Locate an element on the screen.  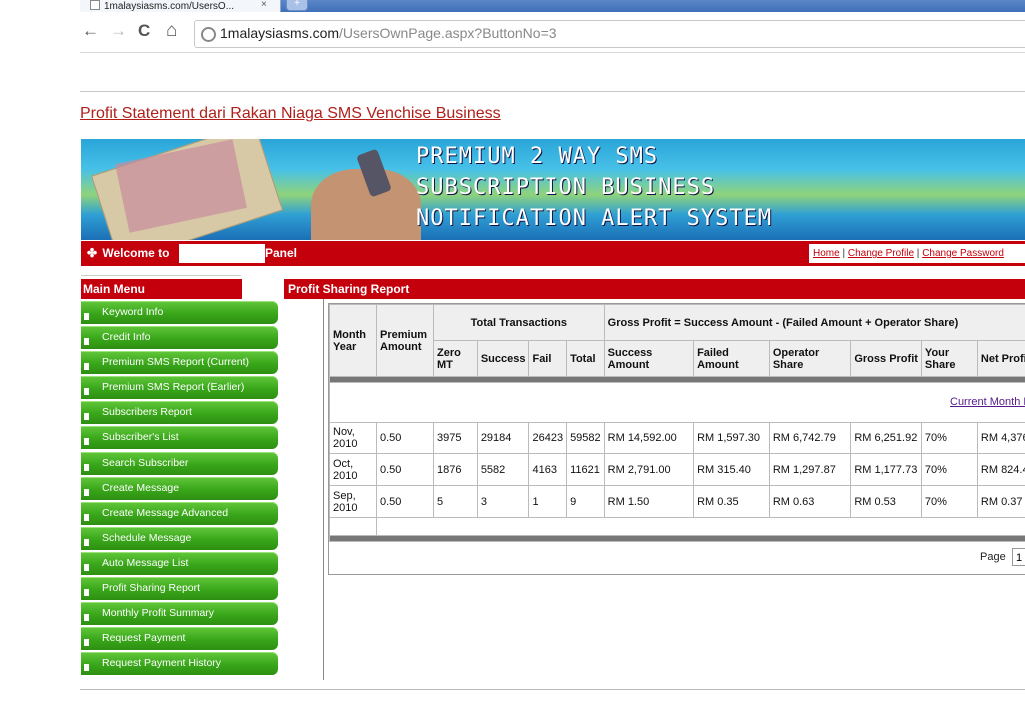
cell-net-profit: RM 824.41 is located at coordinates (1000, 469).